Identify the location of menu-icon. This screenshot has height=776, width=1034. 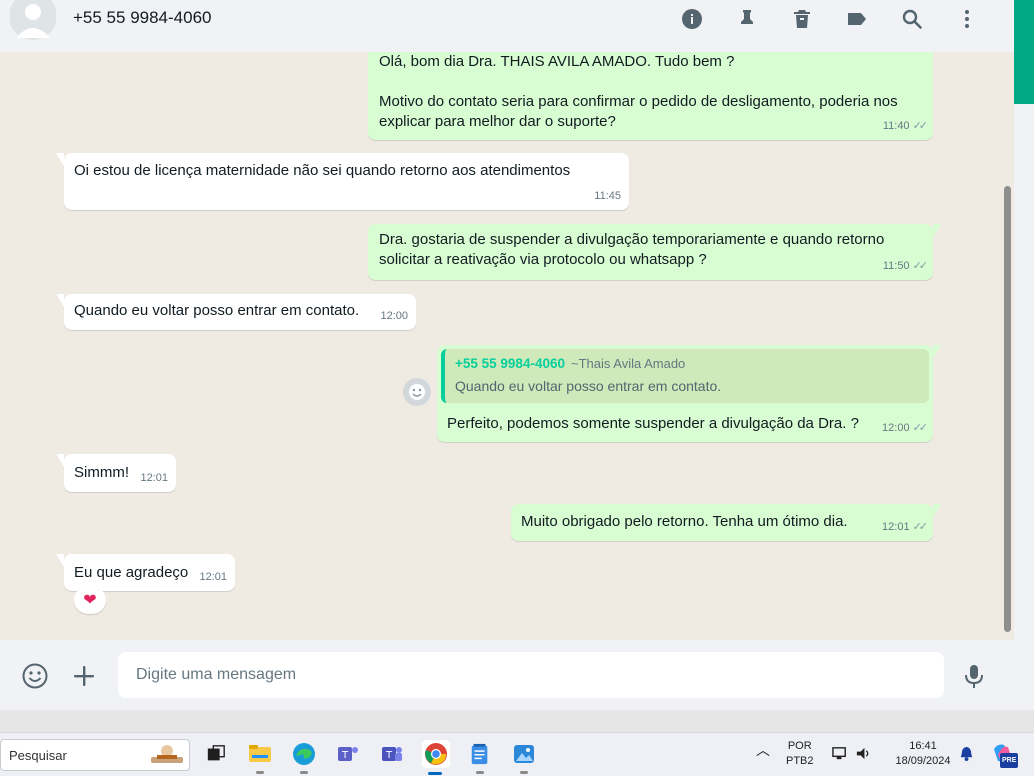
(966, 19).